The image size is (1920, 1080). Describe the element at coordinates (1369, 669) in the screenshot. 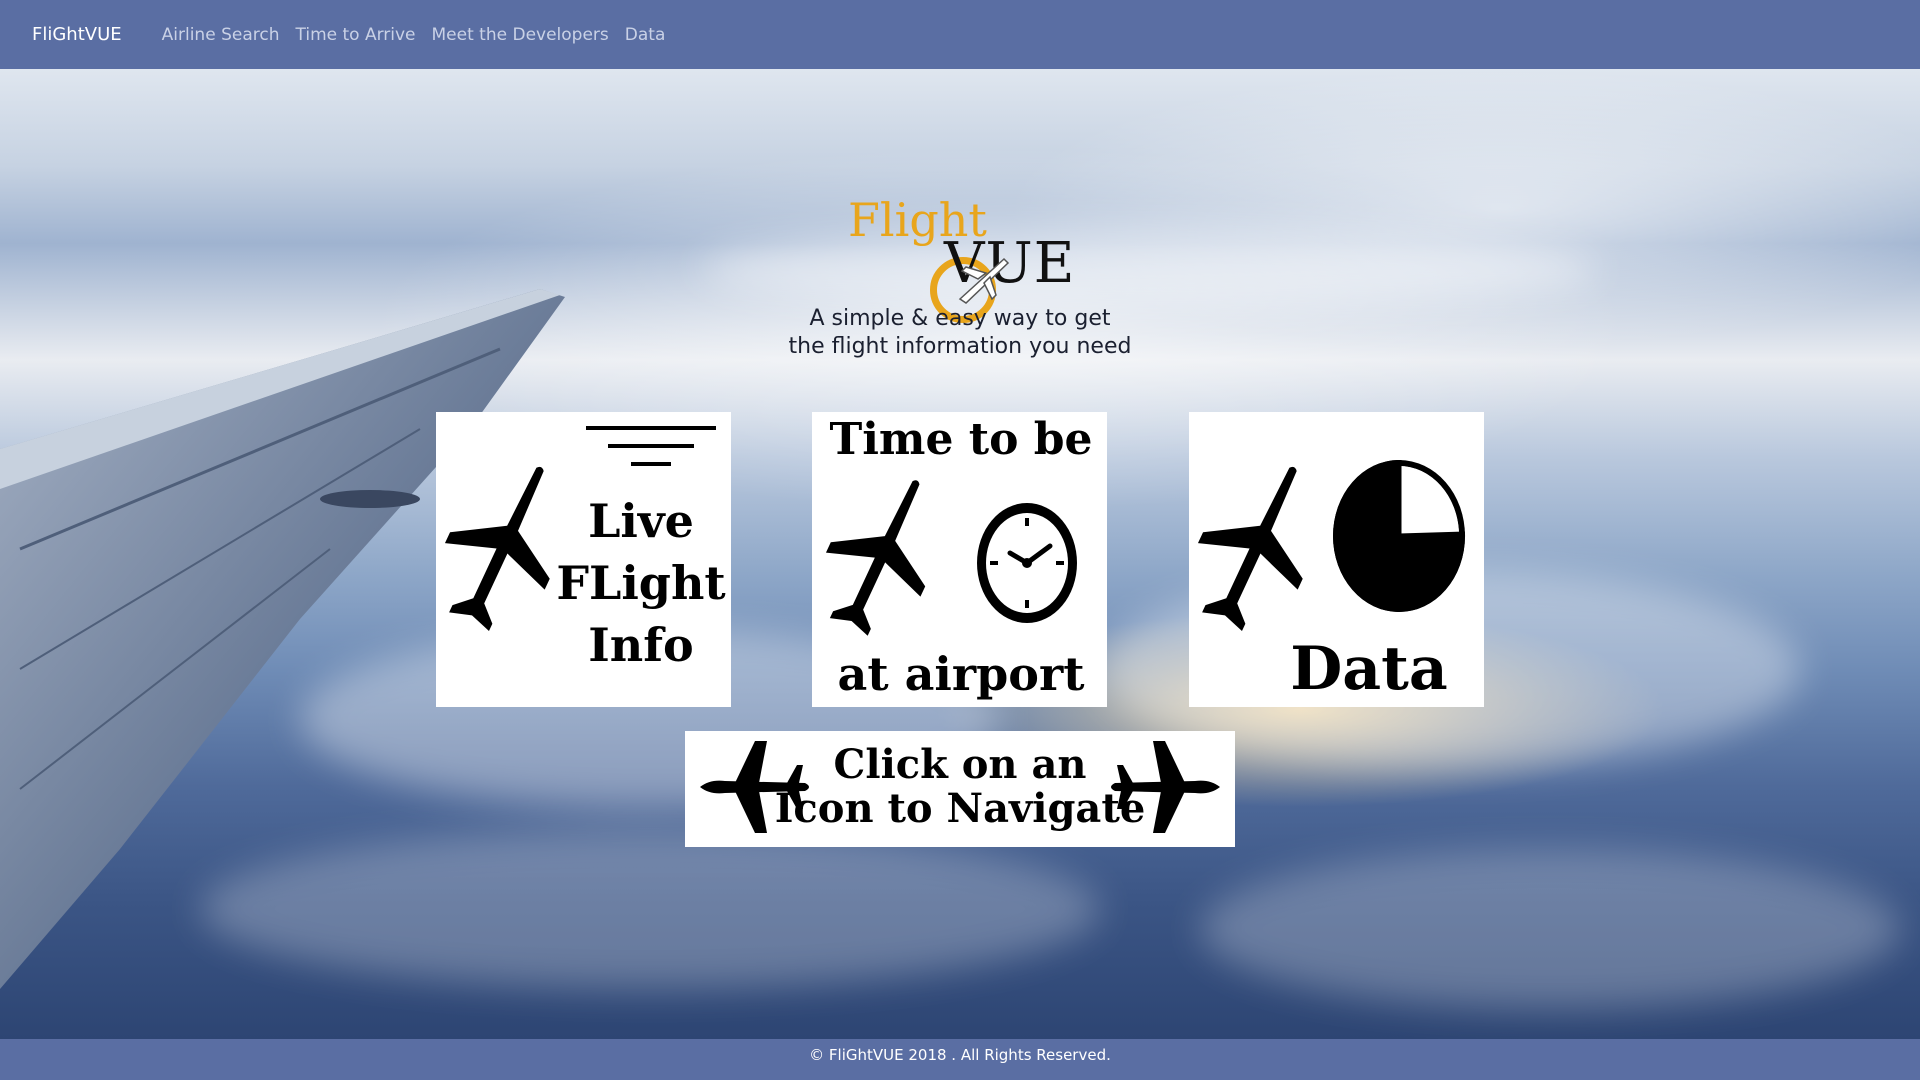

I see `data-tile-label: Data` at that location.